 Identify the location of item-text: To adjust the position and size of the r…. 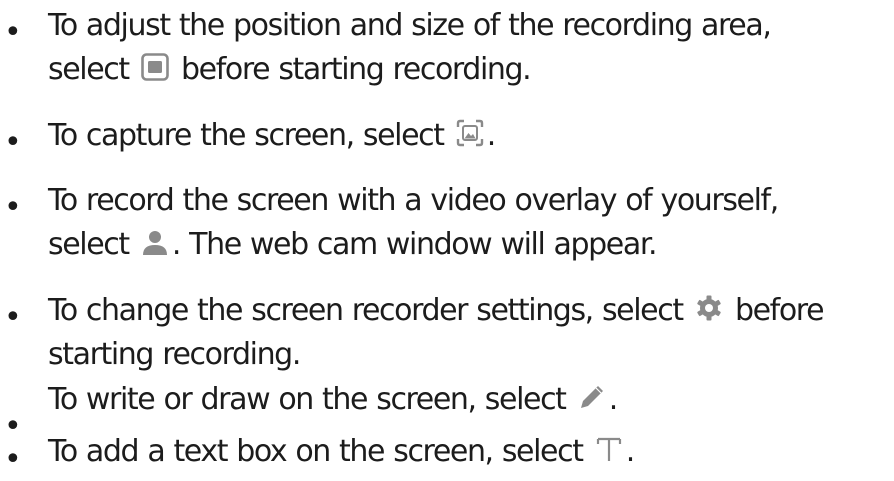
(410, 25).